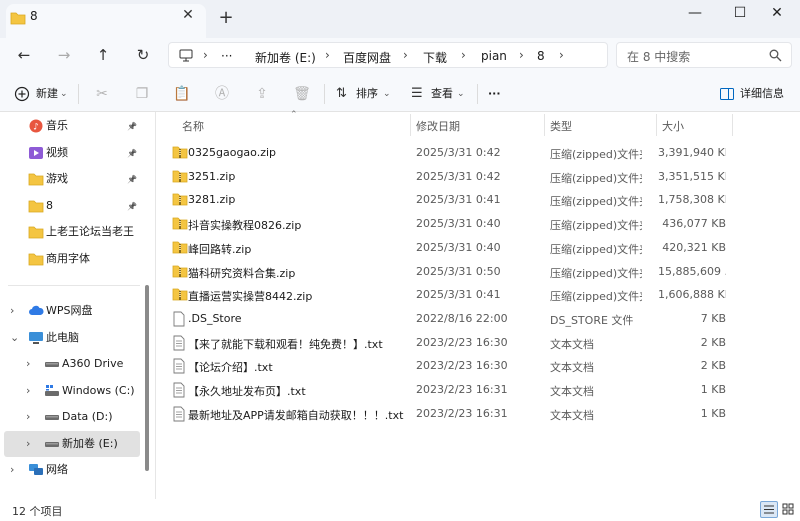 This screenshot has width=800, height=521. Describe the element at coordinates (341, 94) in the screenshot. I see `sort-icon: ⇅` at that location.